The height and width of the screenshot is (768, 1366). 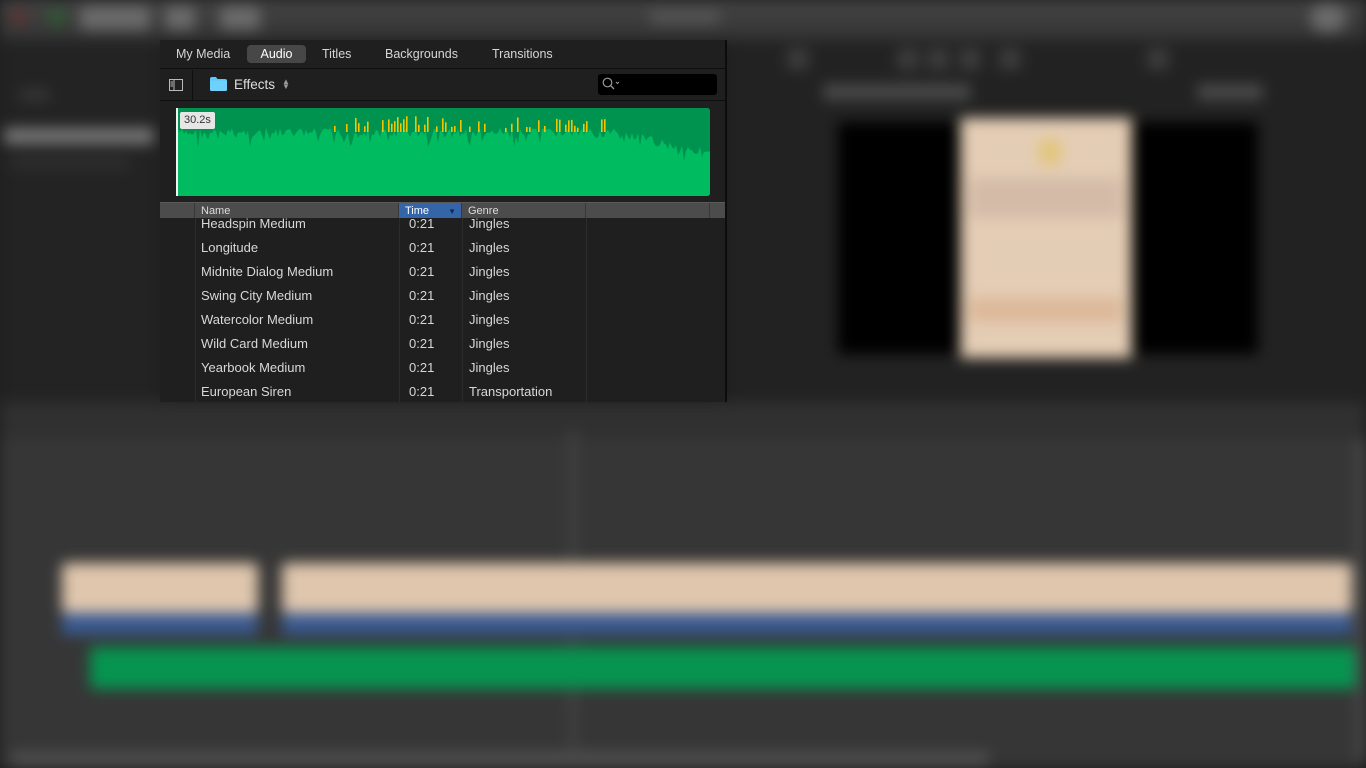 What do you see at coordinates (683, 420) in the screenshot?
I see `timeline-toolbar` at bounding box center [683, 420].